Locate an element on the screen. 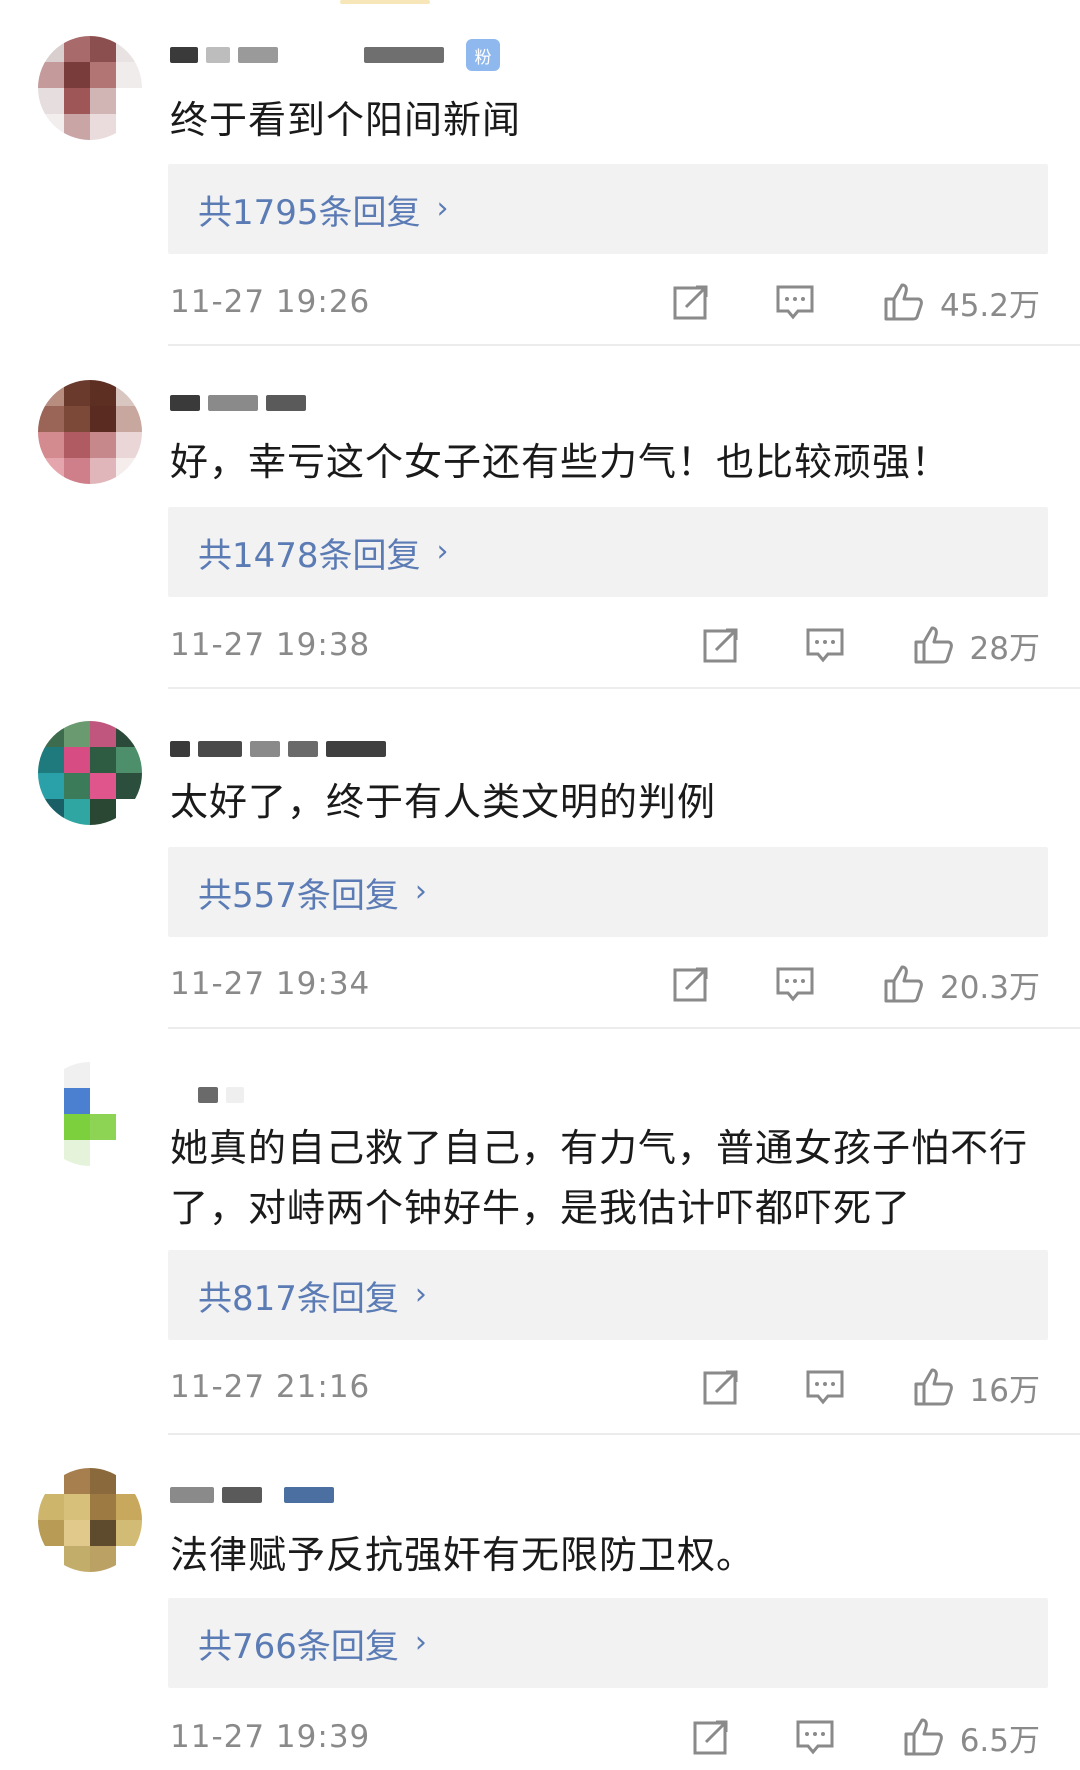 Image resolution: width=1080 pixels, height=1770 pixels. comment-text: 太好了，终于有人类文明的判例 is located at coordinates (443, 802).